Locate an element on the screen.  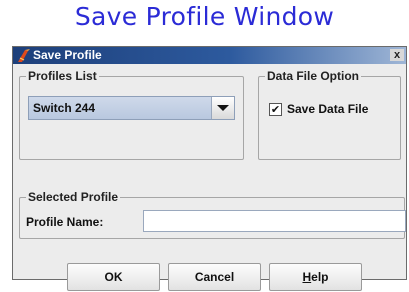
window-title: Save Profile is located at coordinates (67, 55).